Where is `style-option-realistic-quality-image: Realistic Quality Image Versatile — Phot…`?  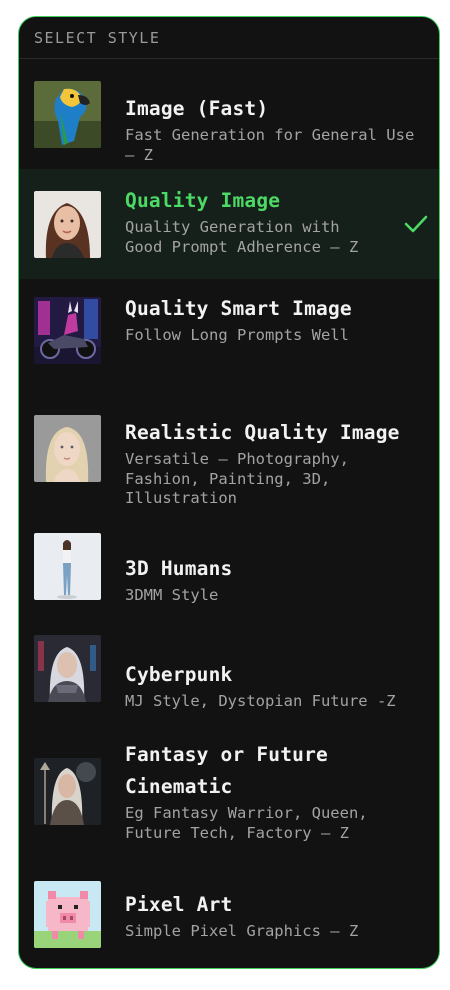 style-option-realistic-quality-image: Realistic Quality Image Versatile — Phot… is located at coordinates (229, 442).